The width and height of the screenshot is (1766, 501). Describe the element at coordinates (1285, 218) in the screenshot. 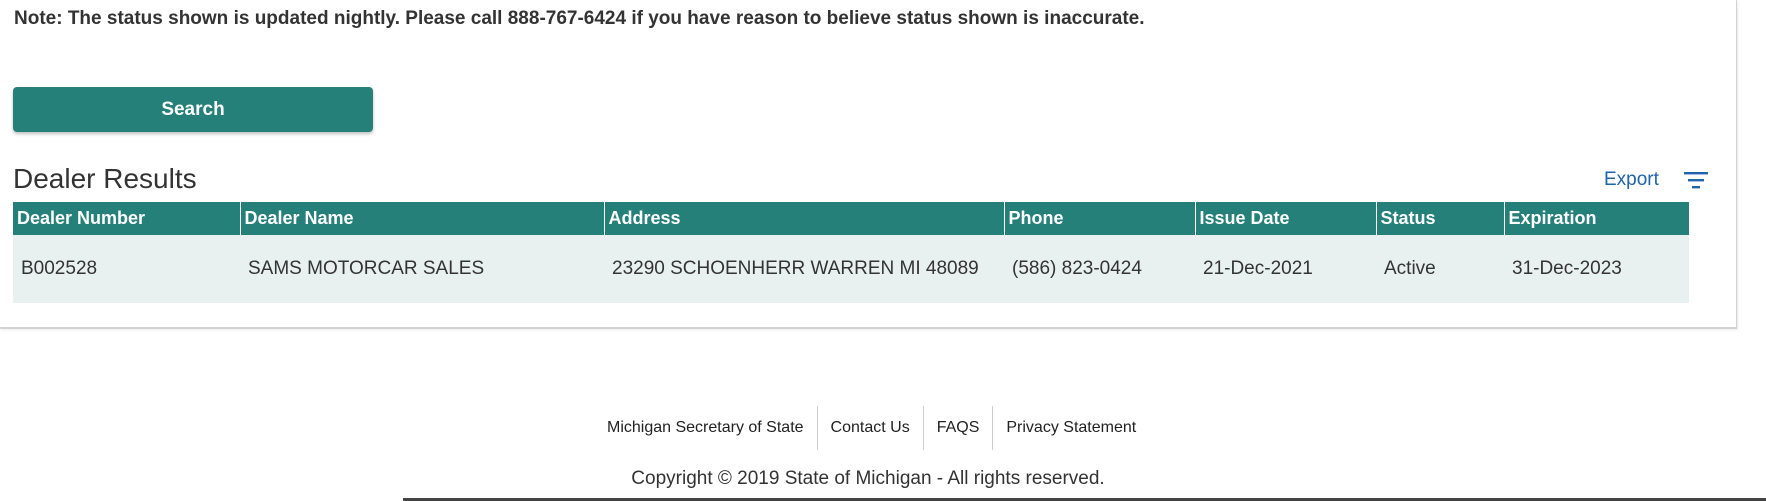

I see `column-header-issue-date: Issue Date` at that location.